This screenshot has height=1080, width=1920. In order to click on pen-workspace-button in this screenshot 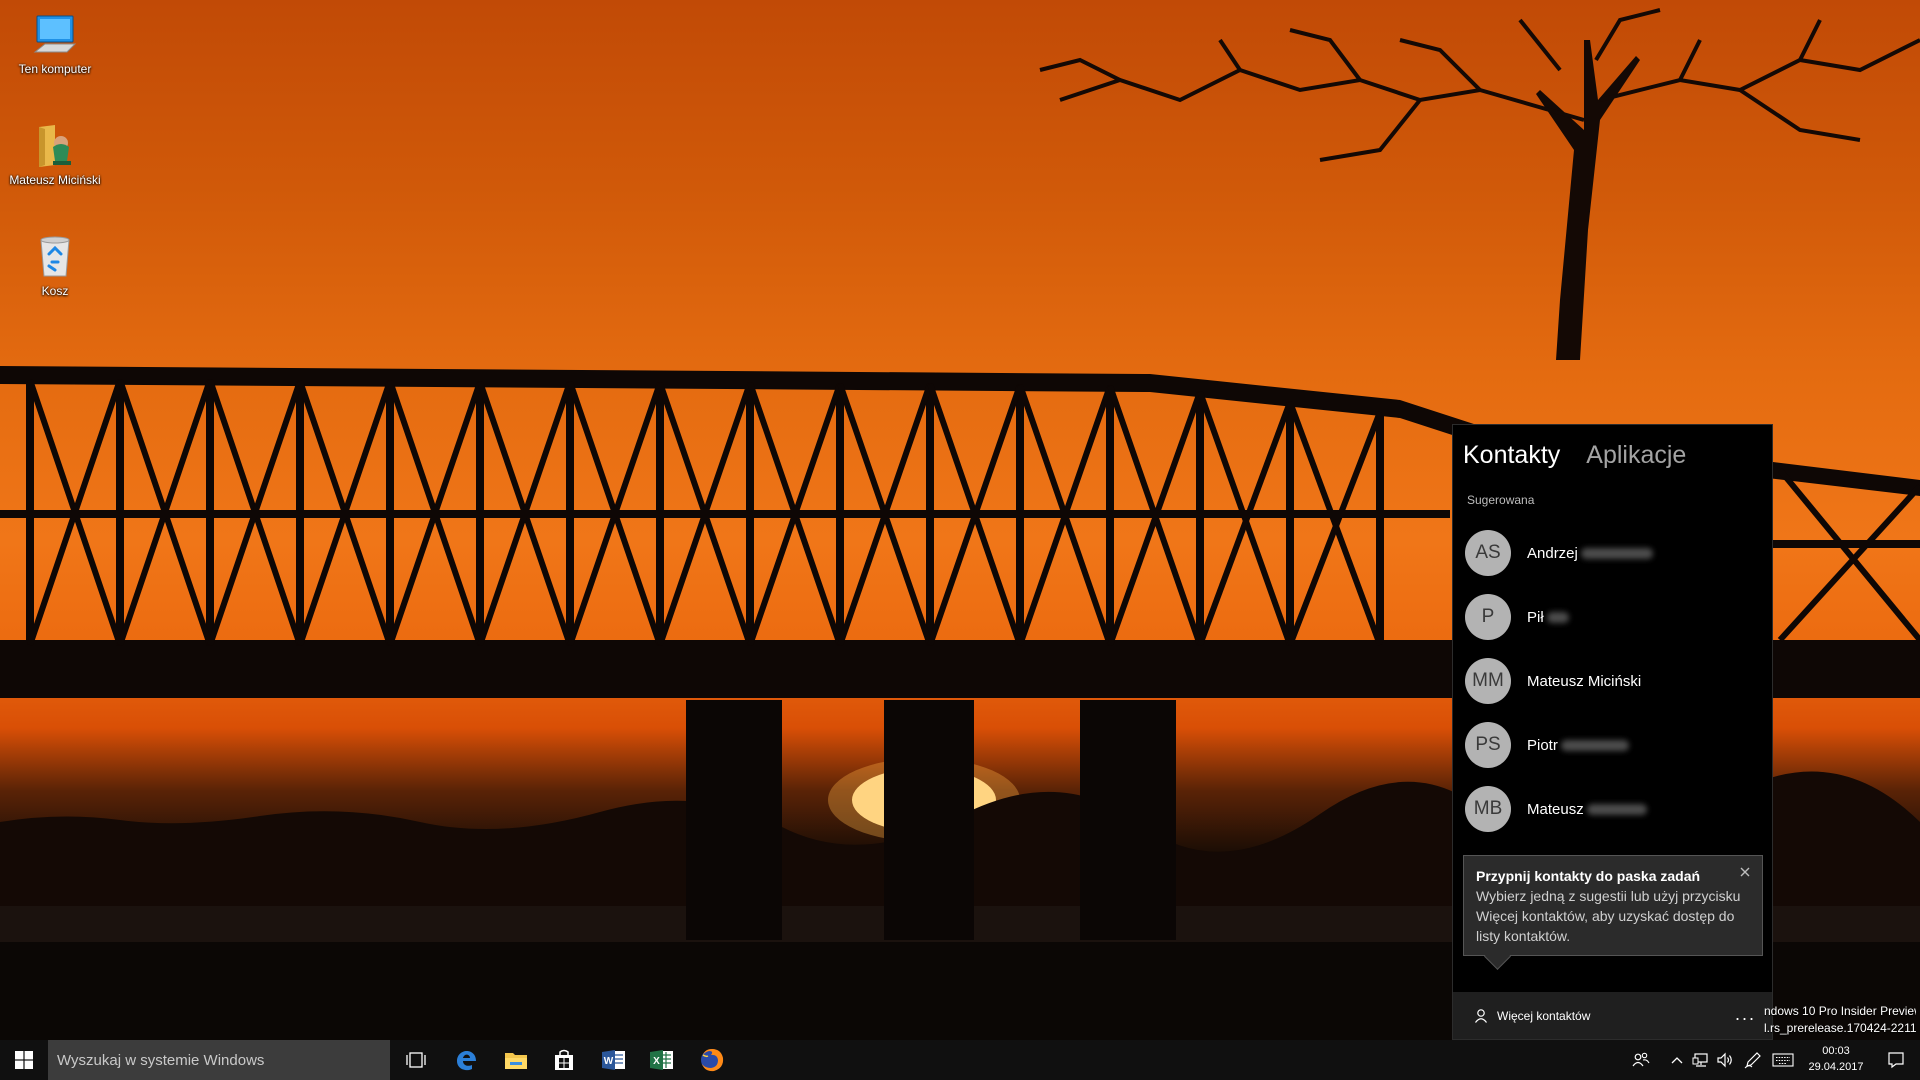, I will do `click(1753, 1060)`.